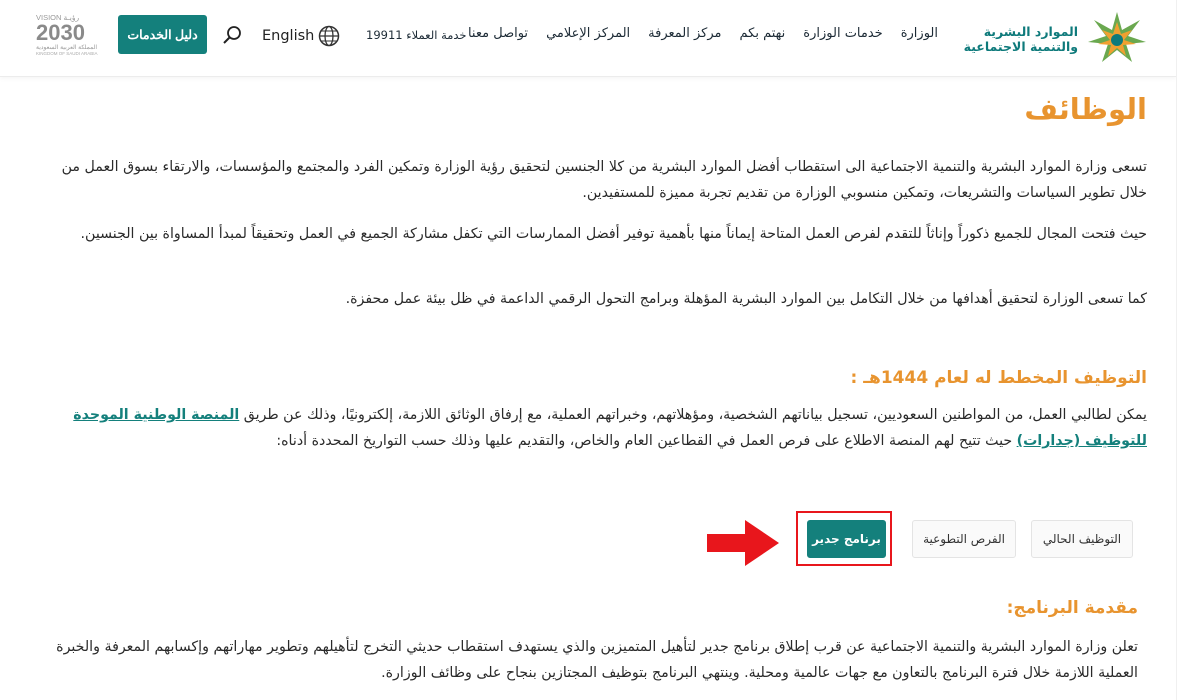  What do you see at coordinates (1020, 39) in the screenshot?
I see `logo-text: الموارد البشرية والتنمية الاجتماعية` at bounding box center [1020, 39].